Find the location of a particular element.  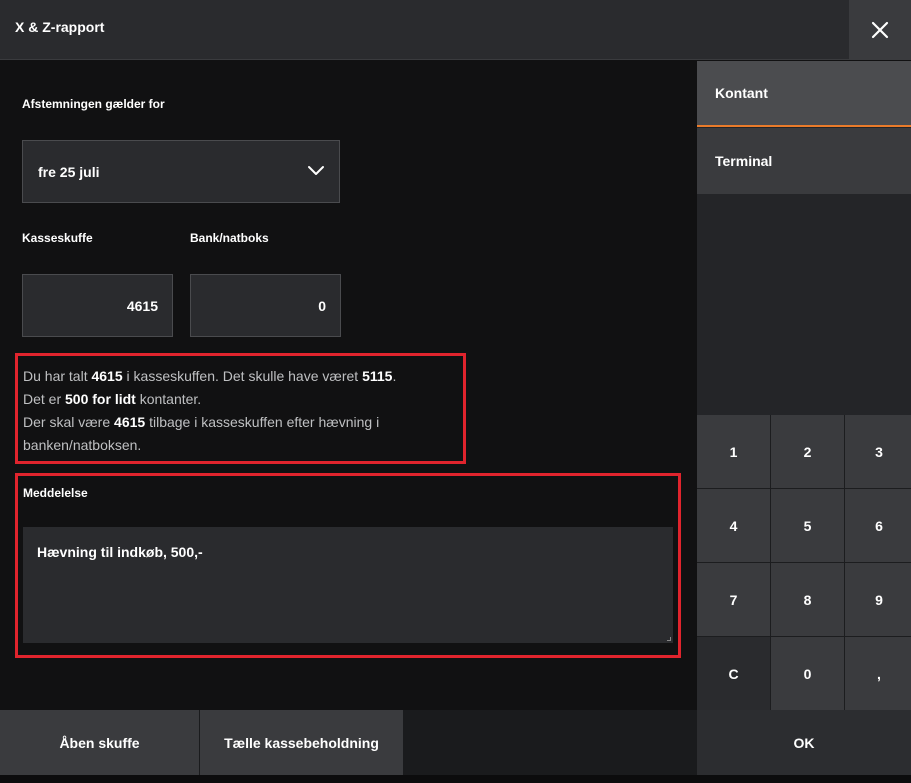

drawer-amount-field is located at coordinates (97, 305).